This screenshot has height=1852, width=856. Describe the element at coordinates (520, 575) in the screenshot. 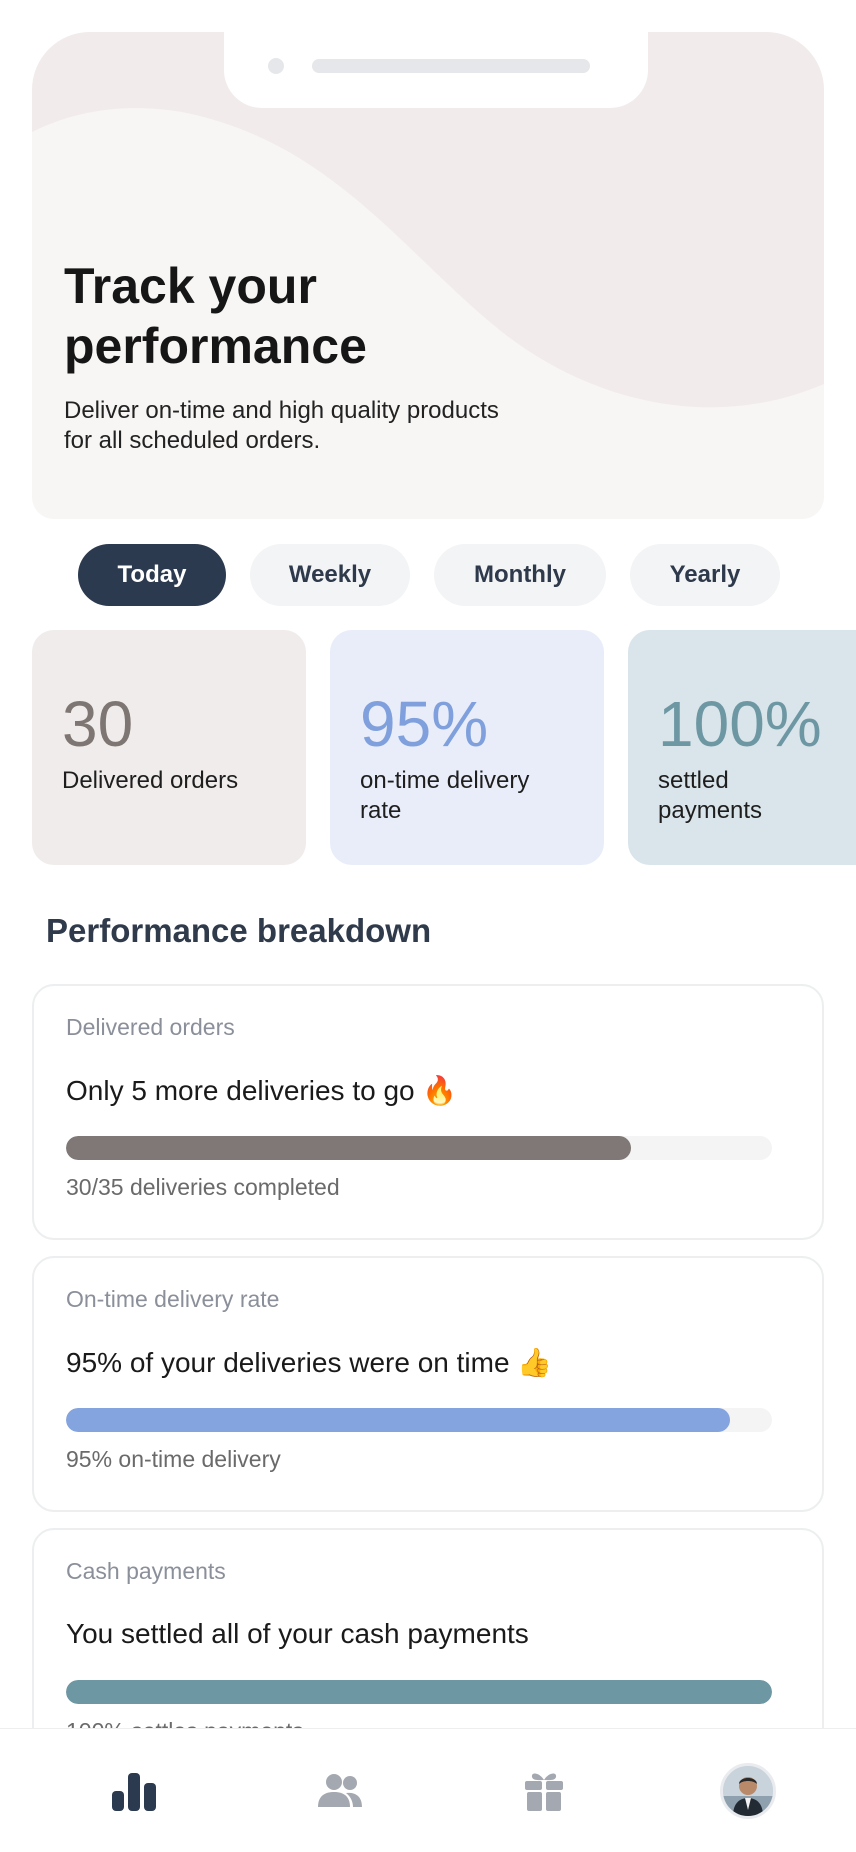

I see `tab-monthly: Monthly` at that location.